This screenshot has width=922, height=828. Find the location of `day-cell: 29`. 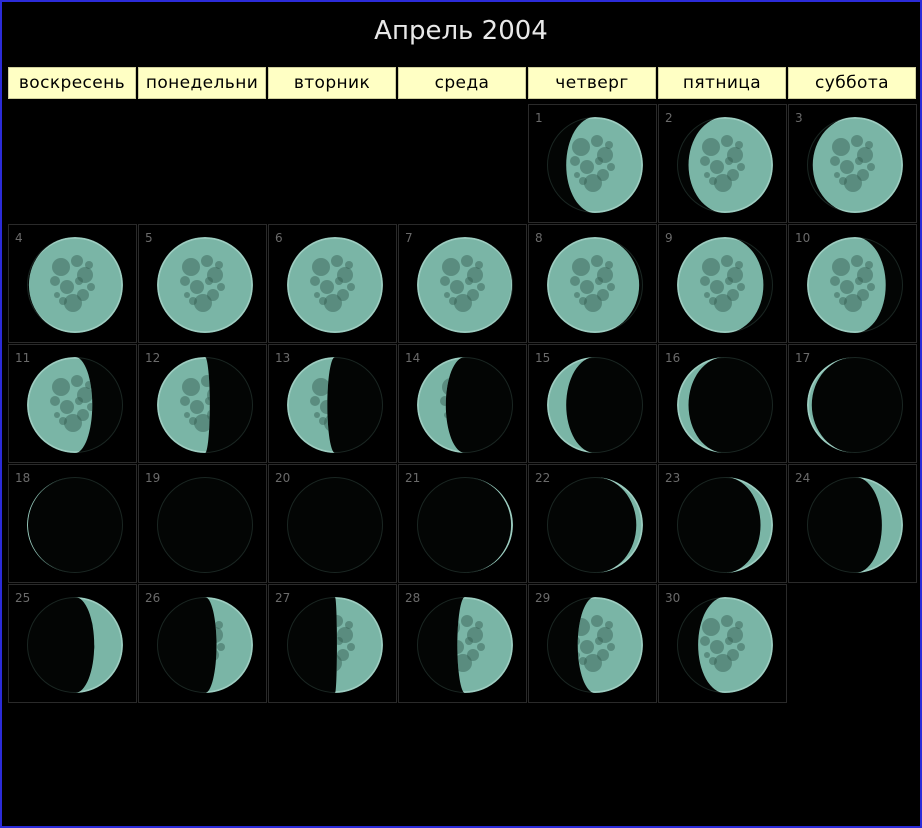

day-cell: 29 is located at coordinates (592, 643).